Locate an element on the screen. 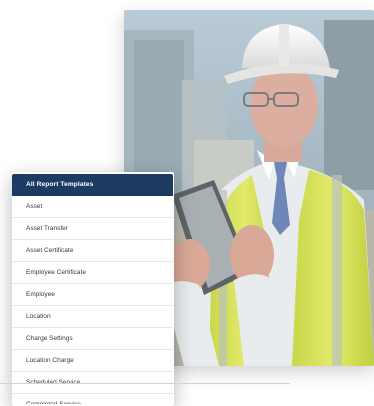  list-item-asset: Asset is located at coordinates (92, 207).